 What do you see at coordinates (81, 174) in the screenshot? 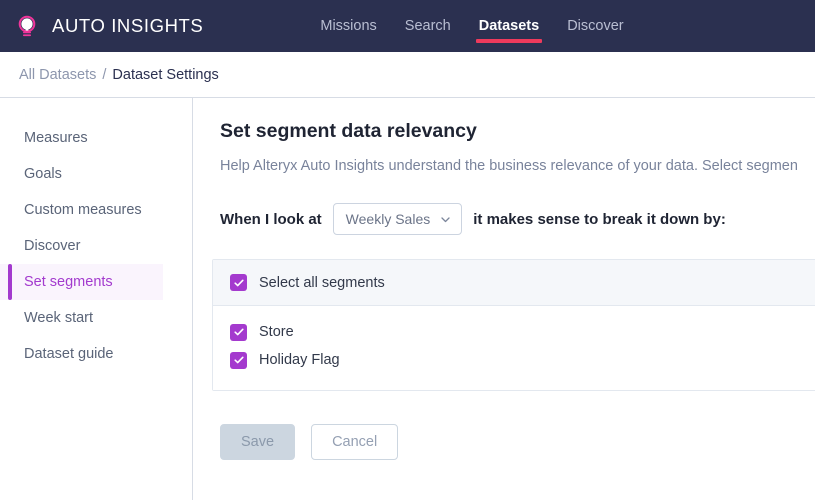
I see `sidebar-item-goals: Goals` at bounding box center [81, 174].